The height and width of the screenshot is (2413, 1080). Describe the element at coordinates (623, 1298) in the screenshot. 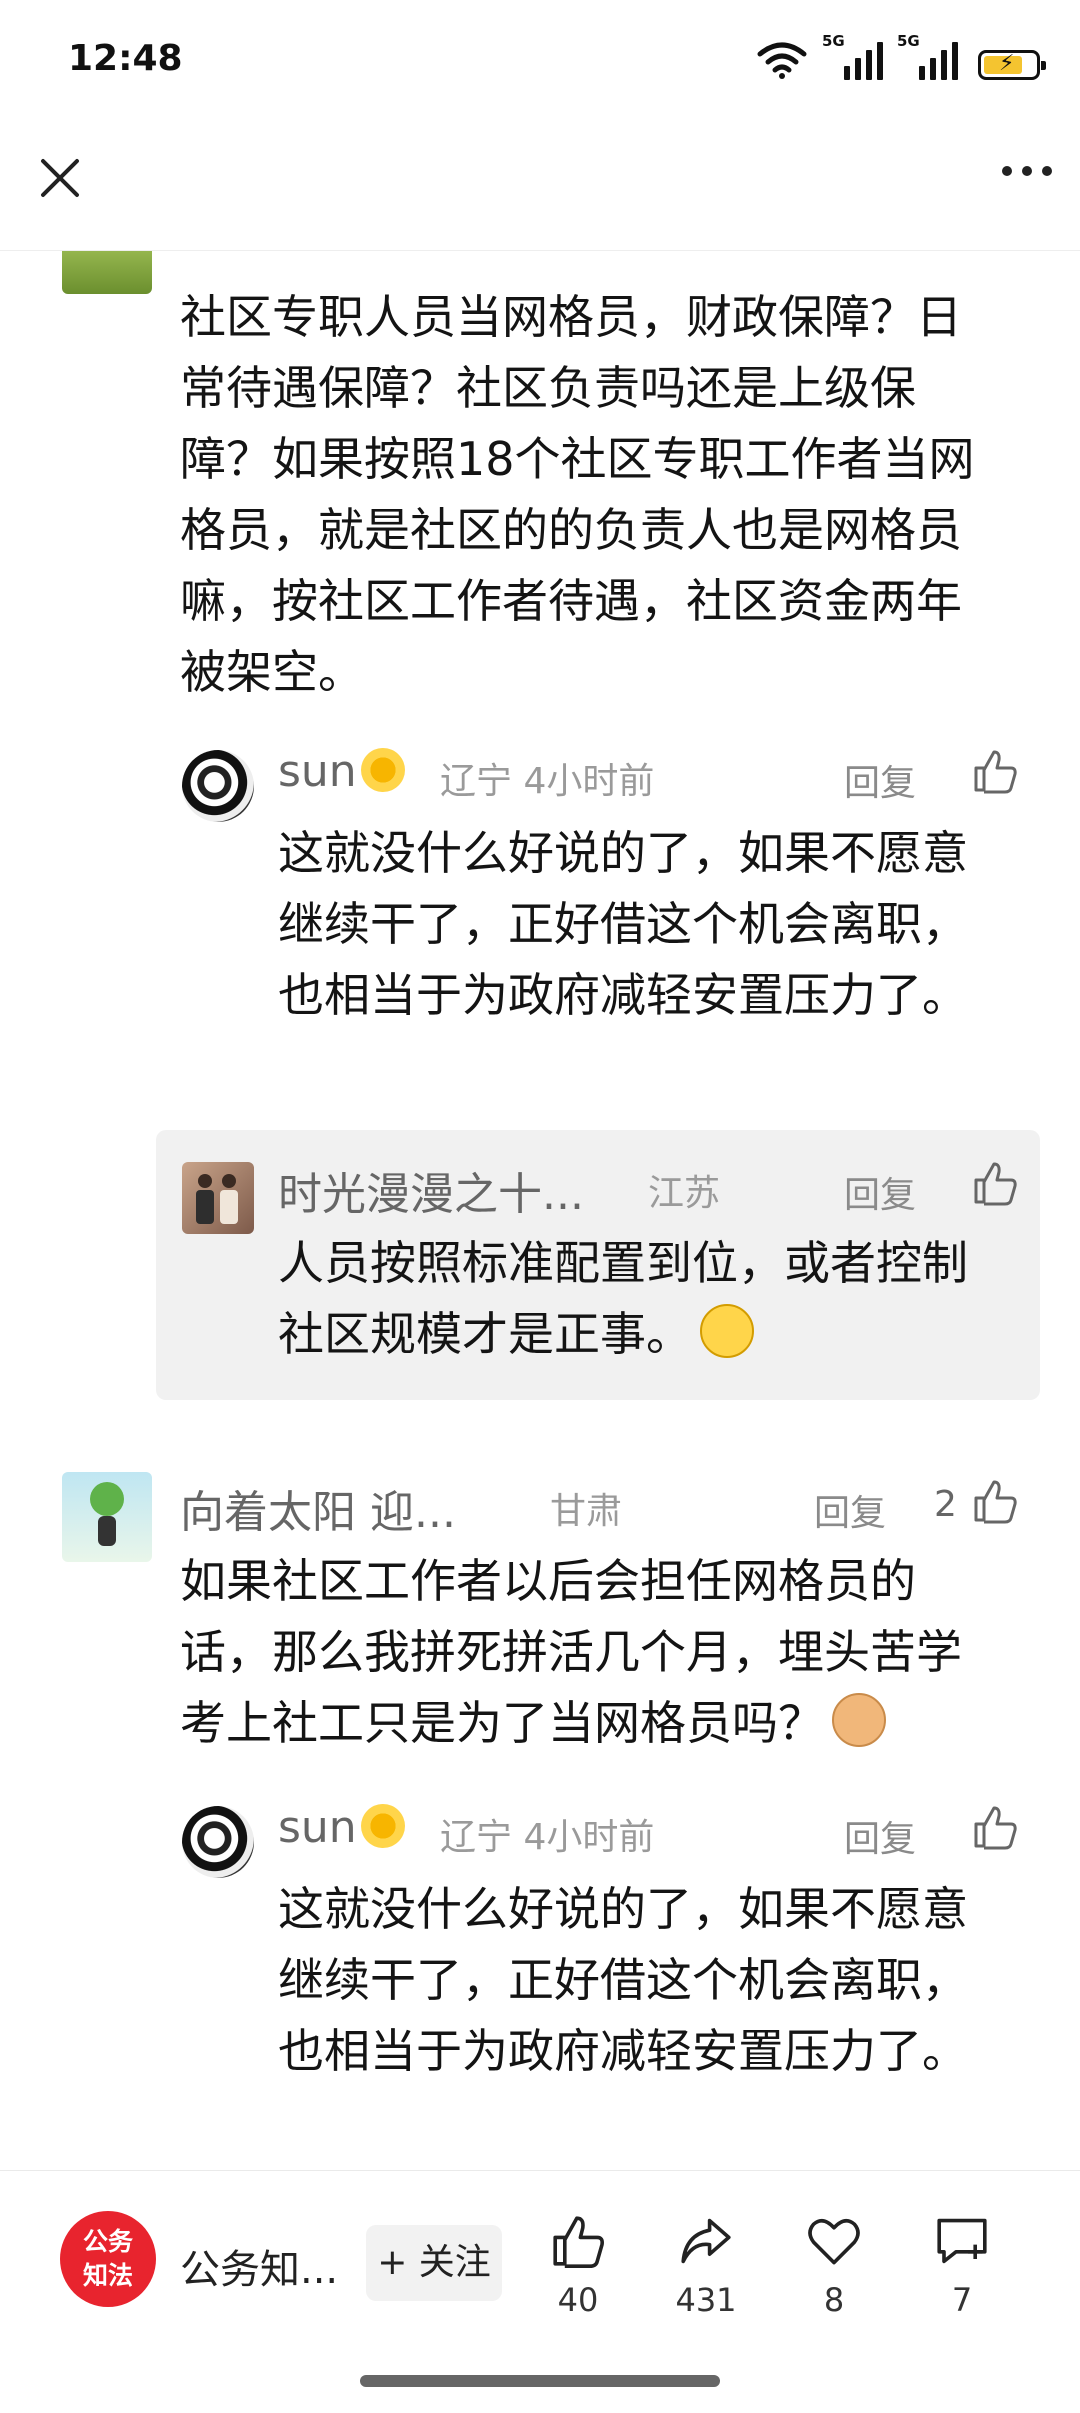

I see `reply-text: 人员按照标准配置到位，或者控制社区规模才是正事。` at that location.